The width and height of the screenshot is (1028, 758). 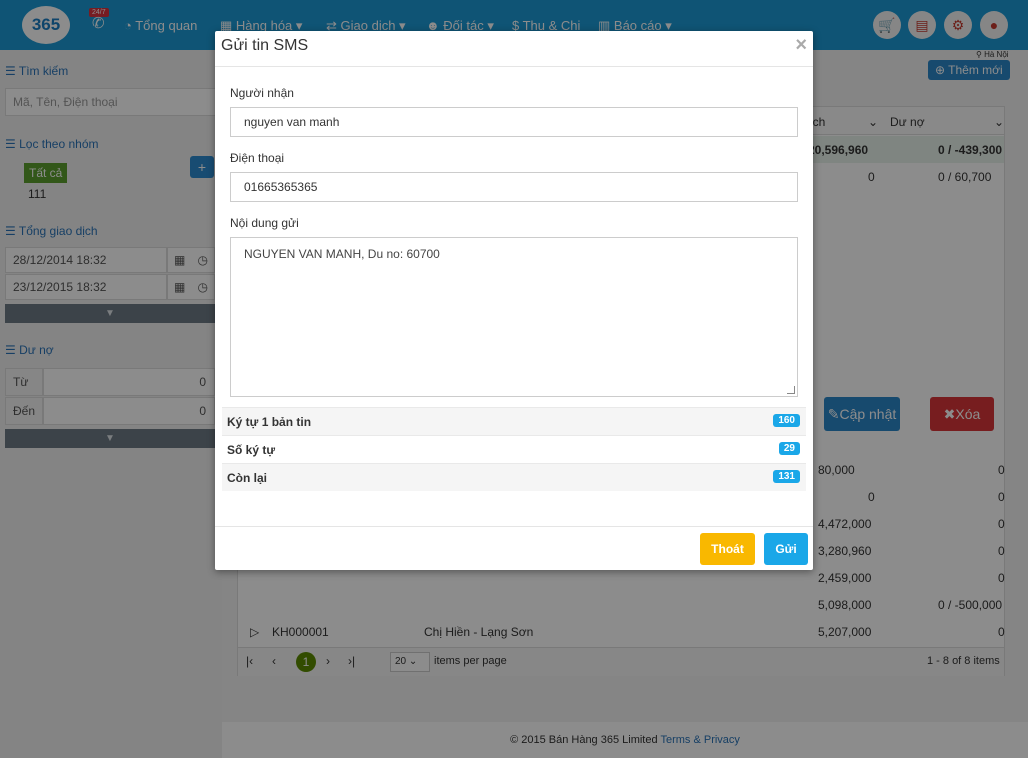 What do you see at coordinates (251, 450) in the screenshot?
I see `stat-label: Số ký tự` at bounding box center [251, 450].